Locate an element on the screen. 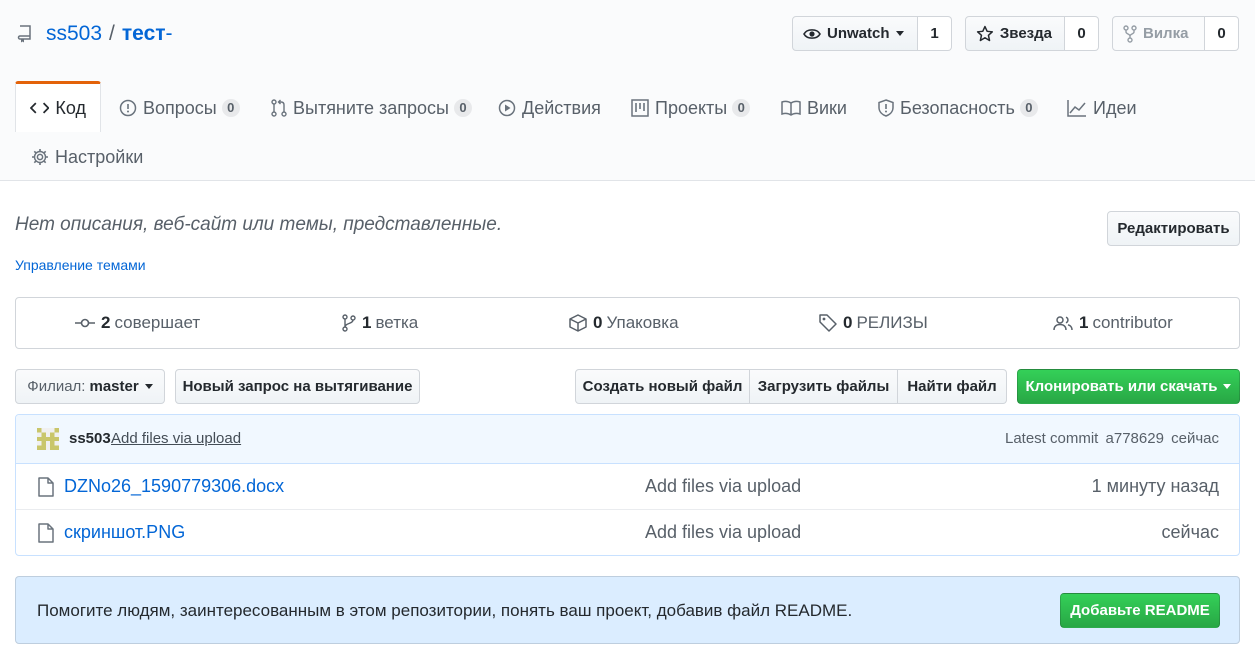  commit-sha: a778629 is located at coordinates (1135, 438).